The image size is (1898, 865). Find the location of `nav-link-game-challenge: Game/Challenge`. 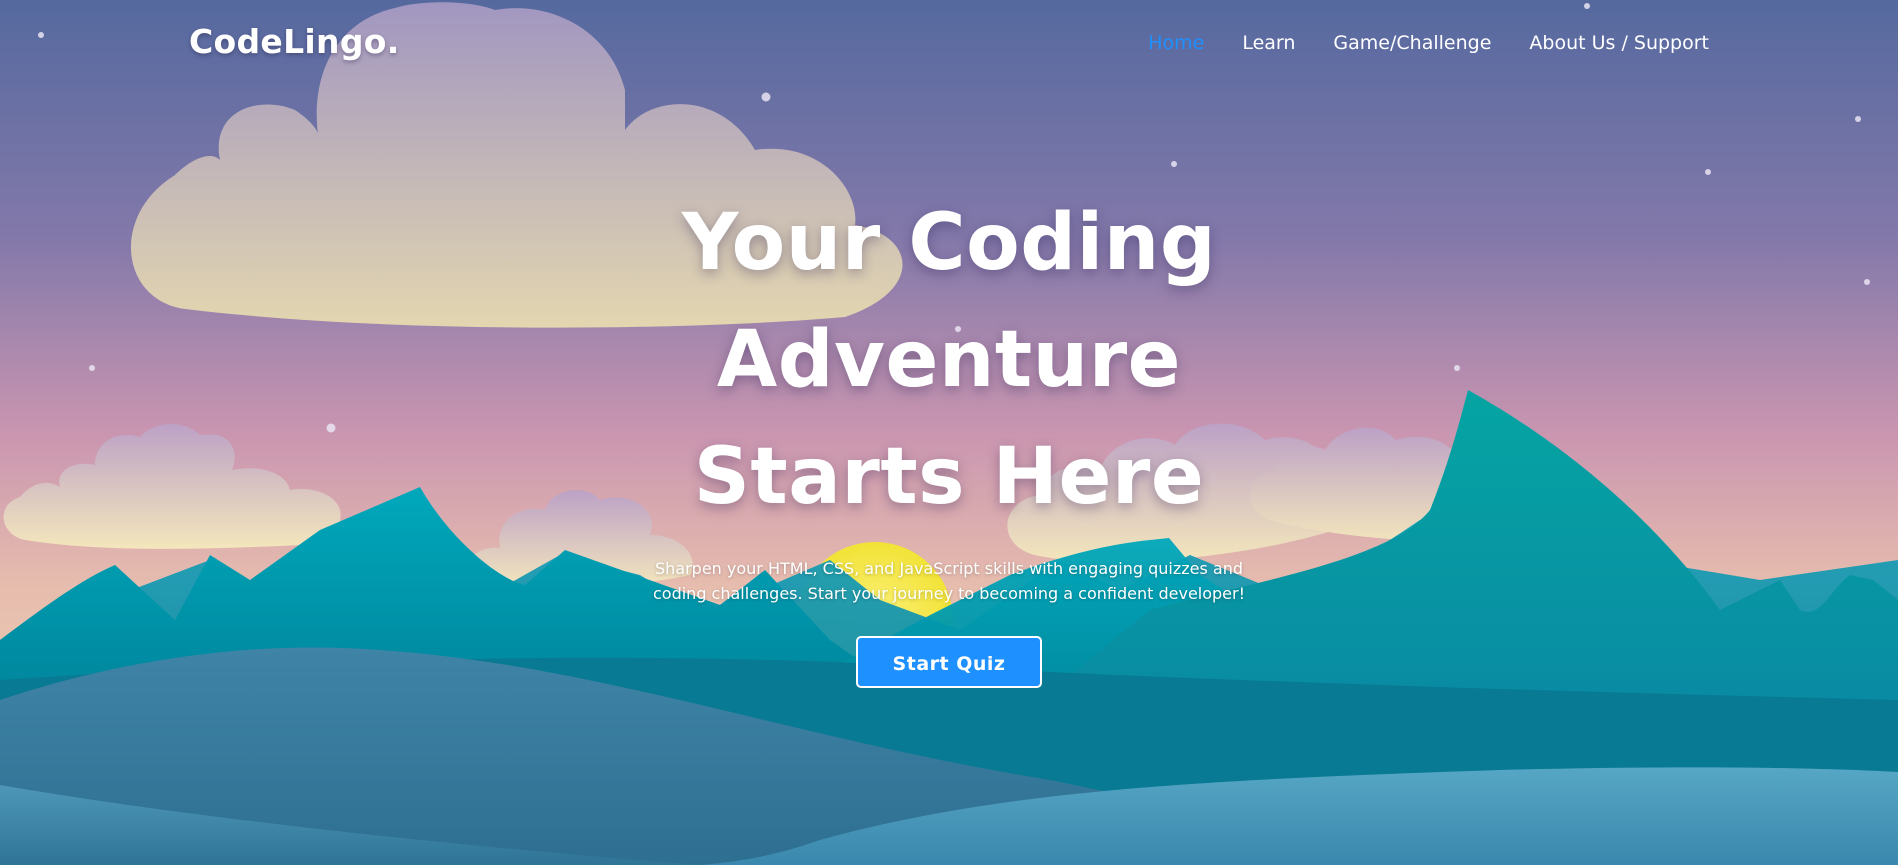

nav-link-game-challenge: Game/Challenge is located at coordinates (1412, 43).